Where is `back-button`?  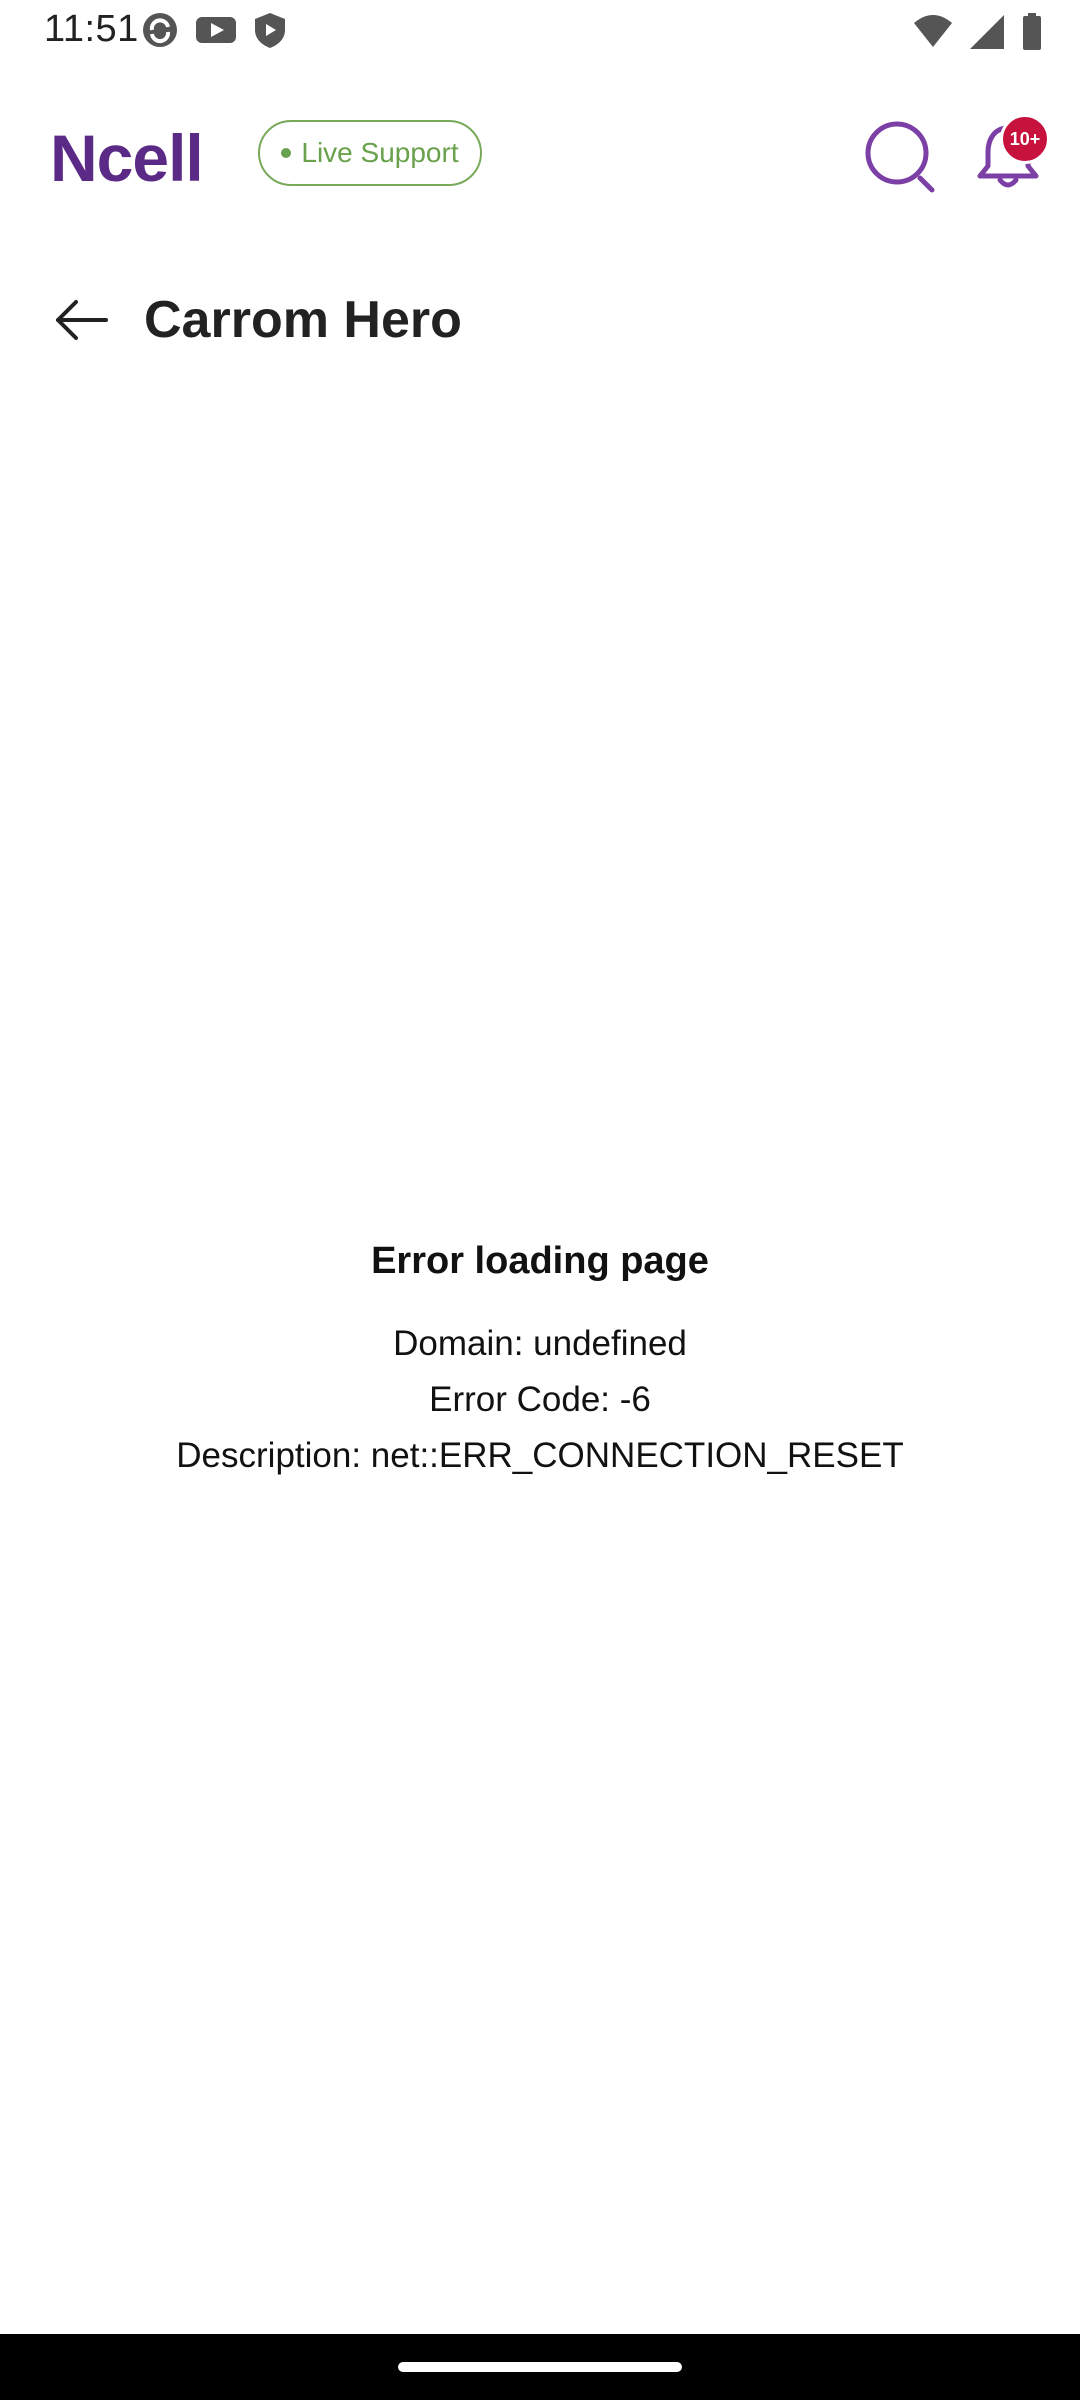
back-button is located at coordinates (82, 320).